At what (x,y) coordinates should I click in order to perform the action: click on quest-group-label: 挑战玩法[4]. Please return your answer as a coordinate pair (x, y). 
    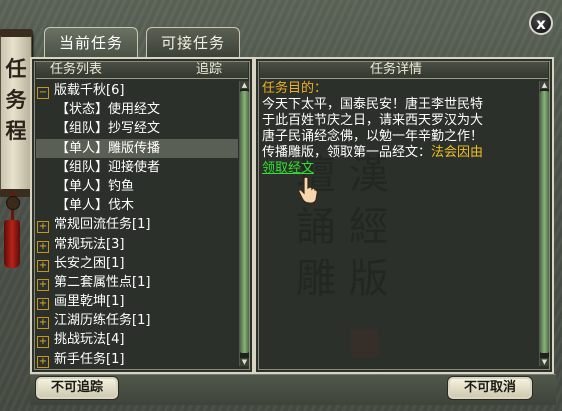
    Looking at the image, I should click on (89, 340).